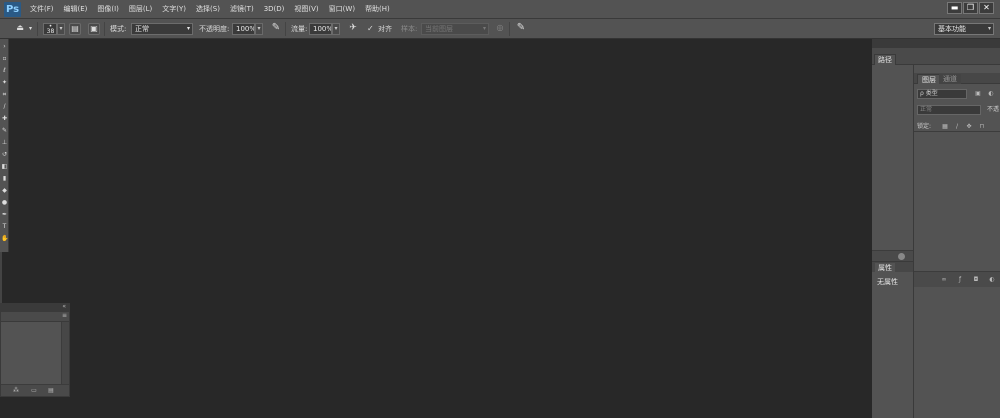  What do you see at coordinates (4, 179) in the screenshot?
I see `gradient-tool-icon: ▮` at bounding box center [4, 179].